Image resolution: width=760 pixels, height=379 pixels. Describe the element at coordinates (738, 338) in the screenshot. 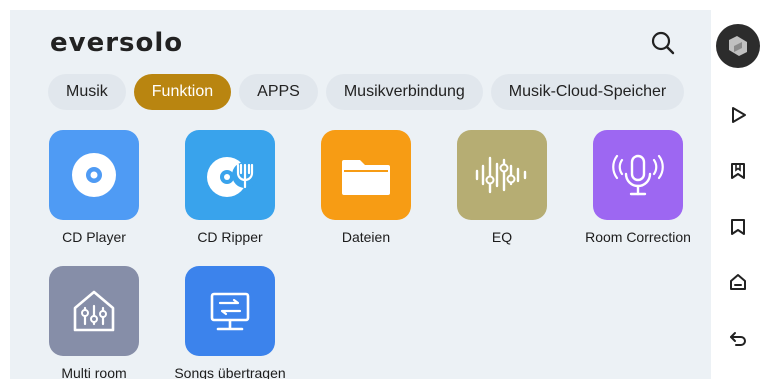

I see `back-icon` at that location.